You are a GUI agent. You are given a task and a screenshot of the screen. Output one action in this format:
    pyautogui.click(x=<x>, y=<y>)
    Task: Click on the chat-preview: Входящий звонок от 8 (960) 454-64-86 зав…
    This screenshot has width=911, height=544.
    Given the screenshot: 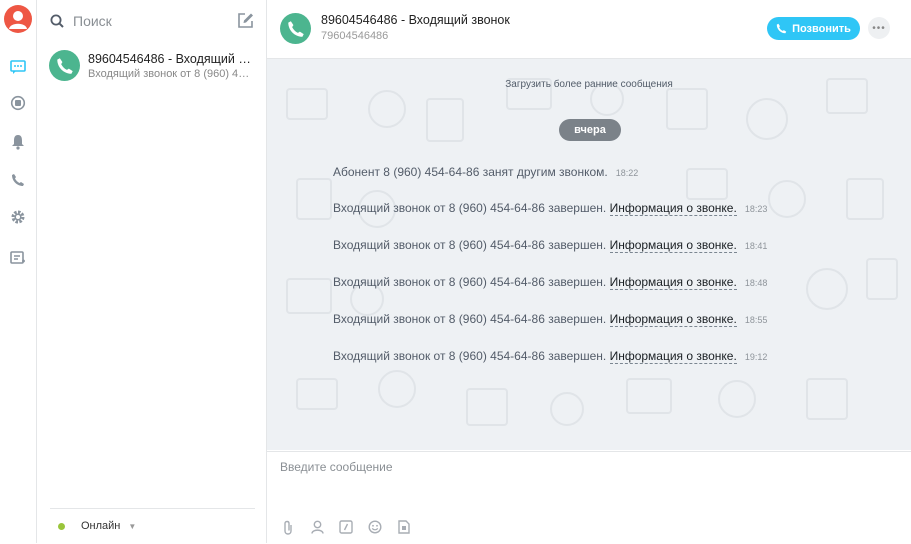 What is the action you would take?
    pyautogui.click(x=170, y=74)
    